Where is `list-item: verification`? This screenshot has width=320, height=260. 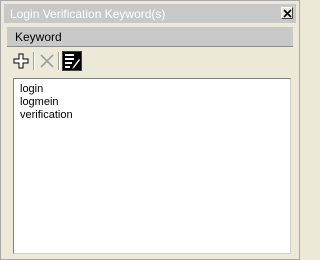 list-item: verification is located at coordinates (46, 115).